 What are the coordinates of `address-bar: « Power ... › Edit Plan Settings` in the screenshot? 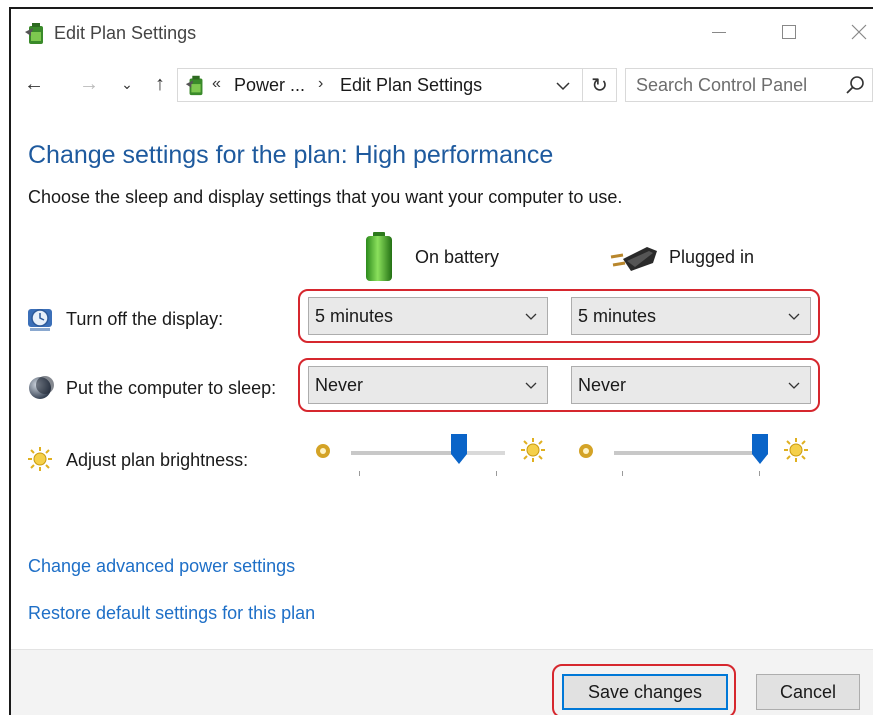 It's located at (380, 85).